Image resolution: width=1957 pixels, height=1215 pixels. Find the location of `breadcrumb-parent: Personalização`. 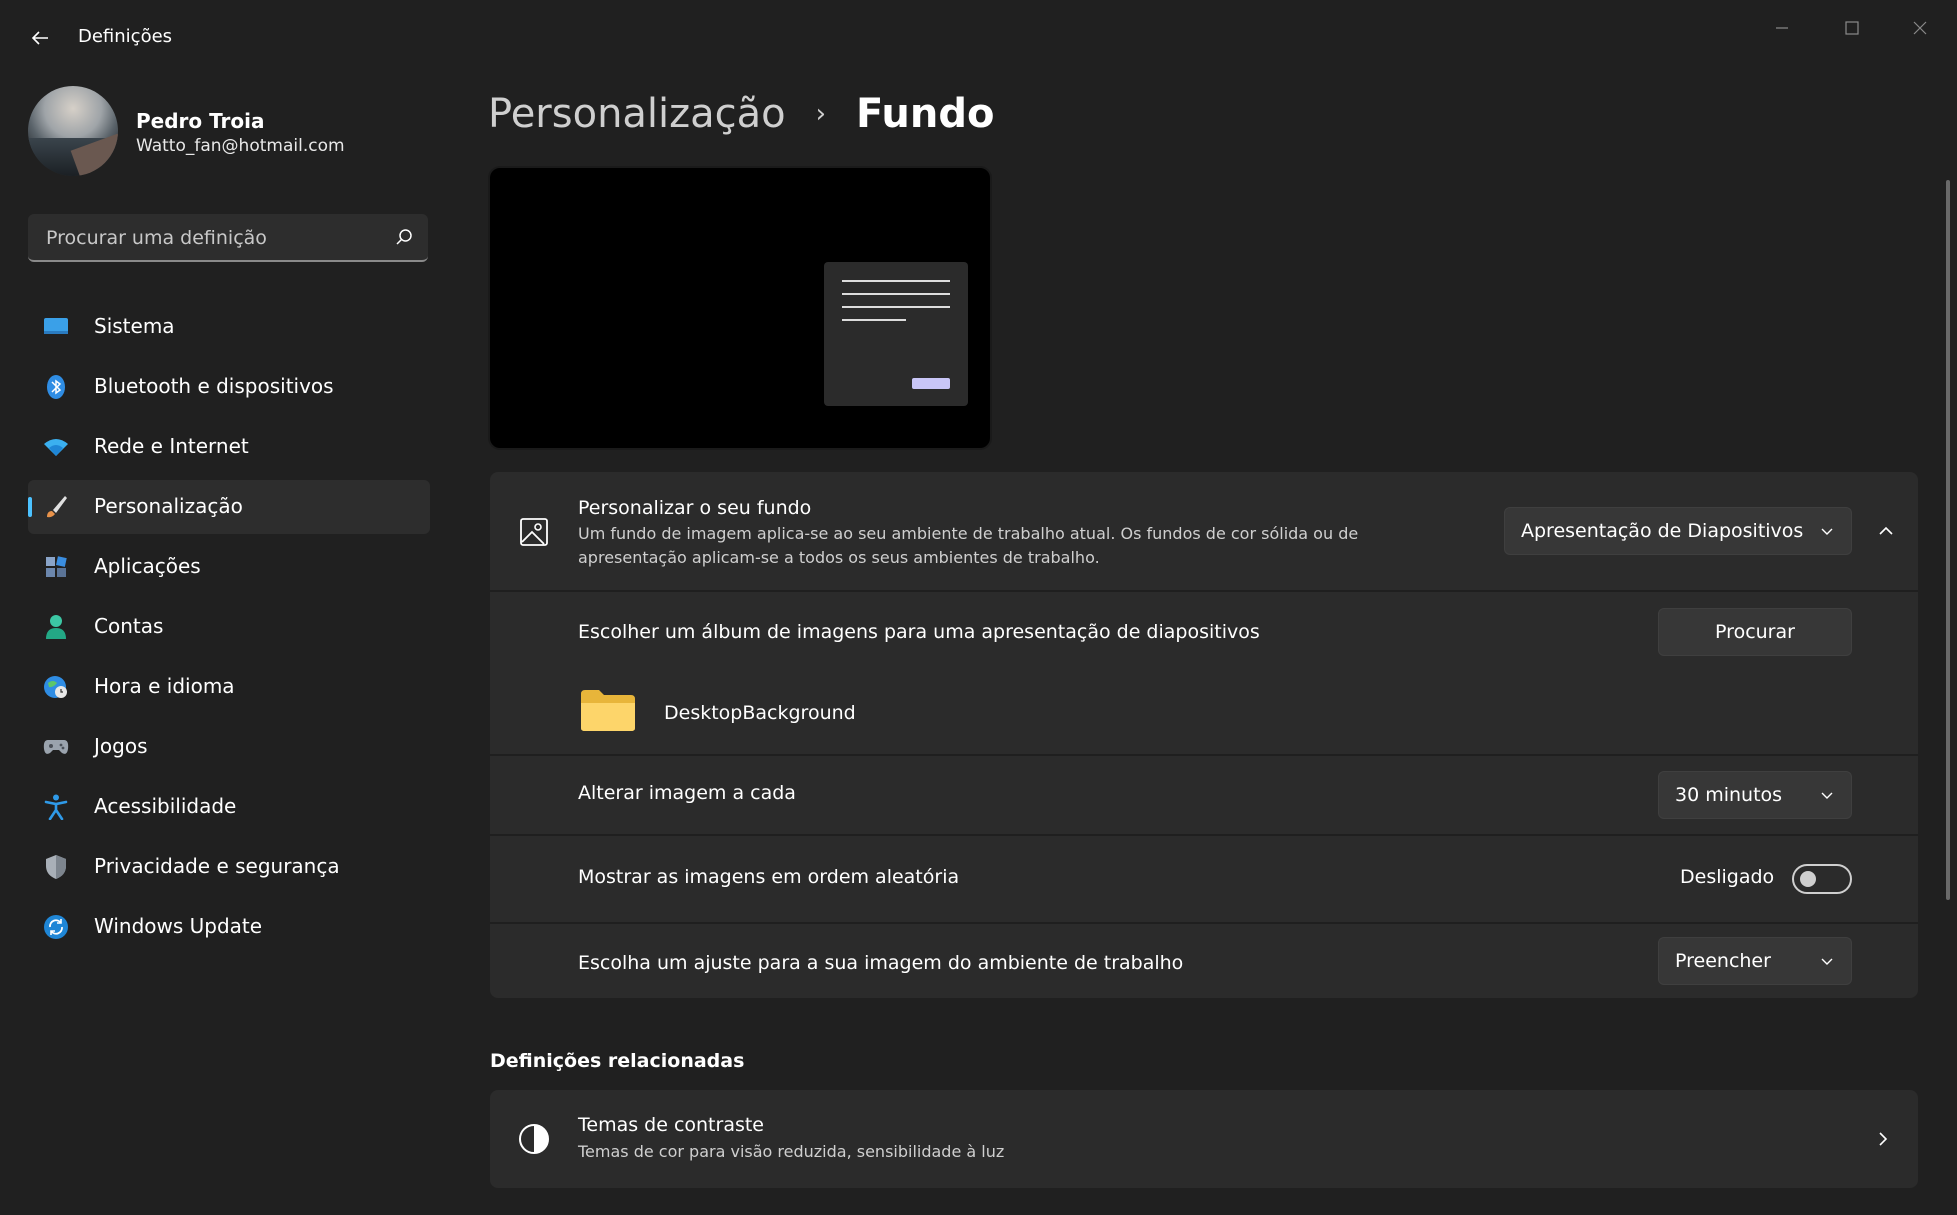

breadcrumb-parent: Personalização is located at coordinates (637, 114).